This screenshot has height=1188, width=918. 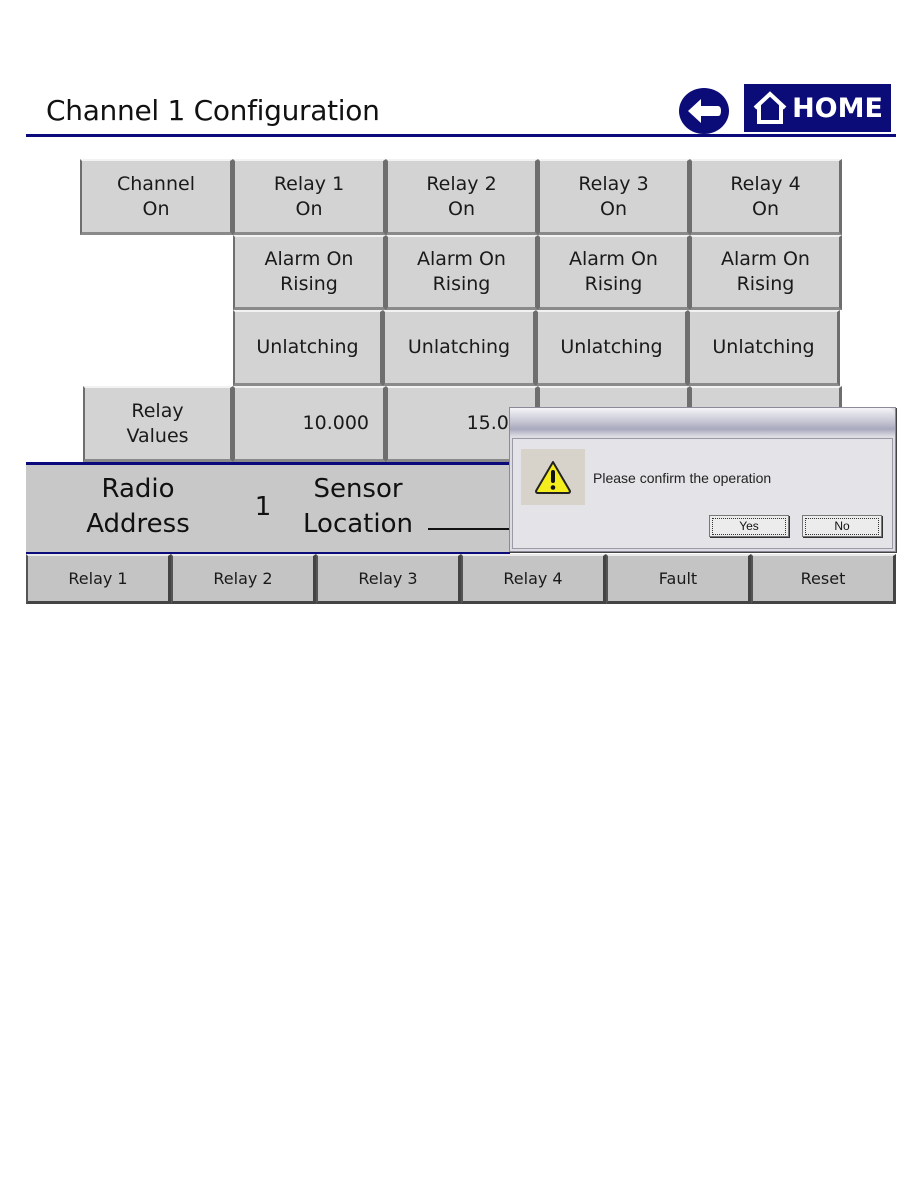 I want to click on no-label: No, so click(x=842, y=526).